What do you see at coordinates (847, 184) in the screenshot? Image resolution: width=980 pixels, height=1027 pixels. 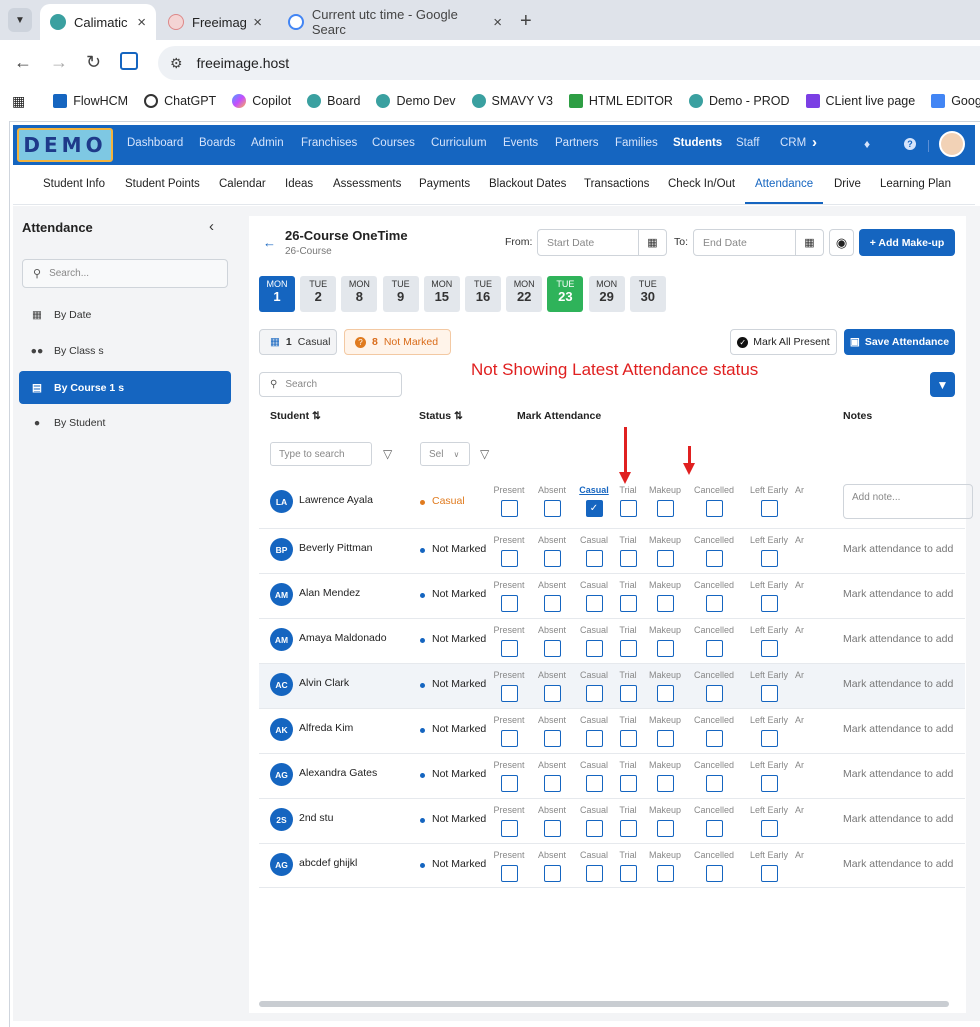 I see `subnav-drive: Drive` at bounding box center [847, 184].